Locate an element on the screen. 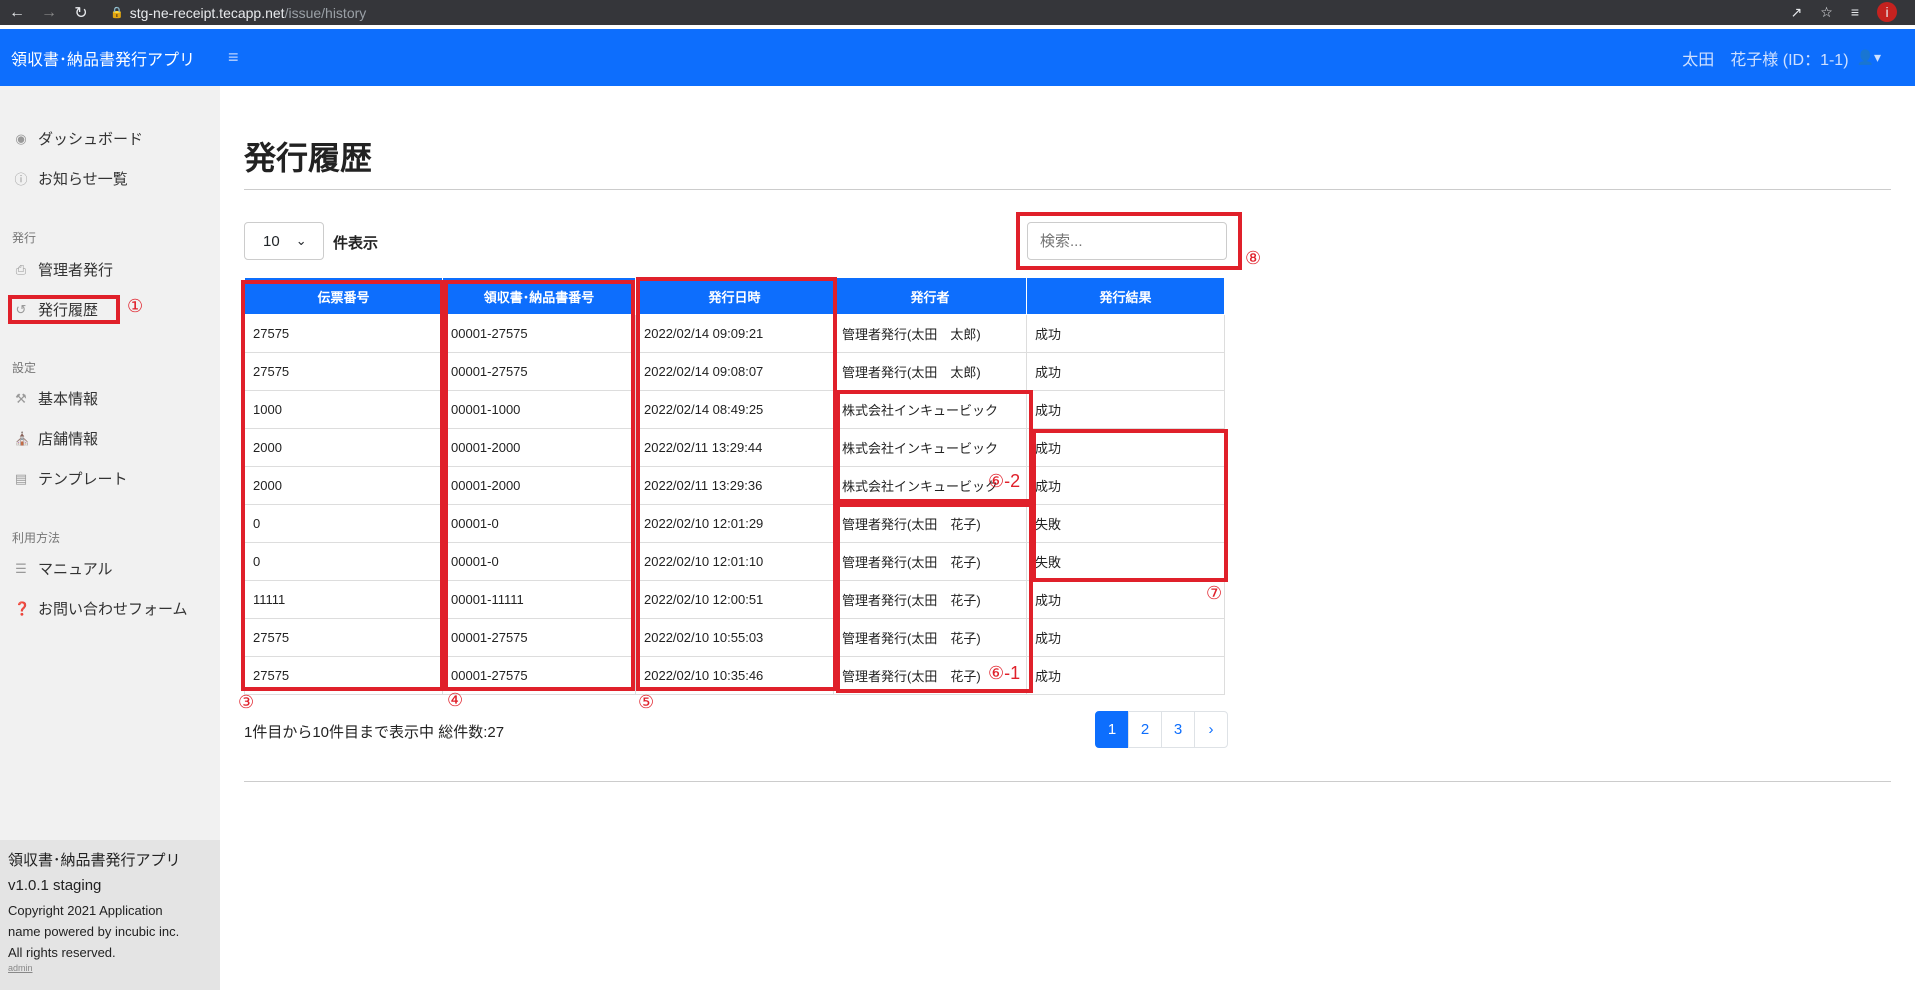 The height and width of the screenshot is (990, 1915). column-header: 発行者 is located at coordinates (930, 296).